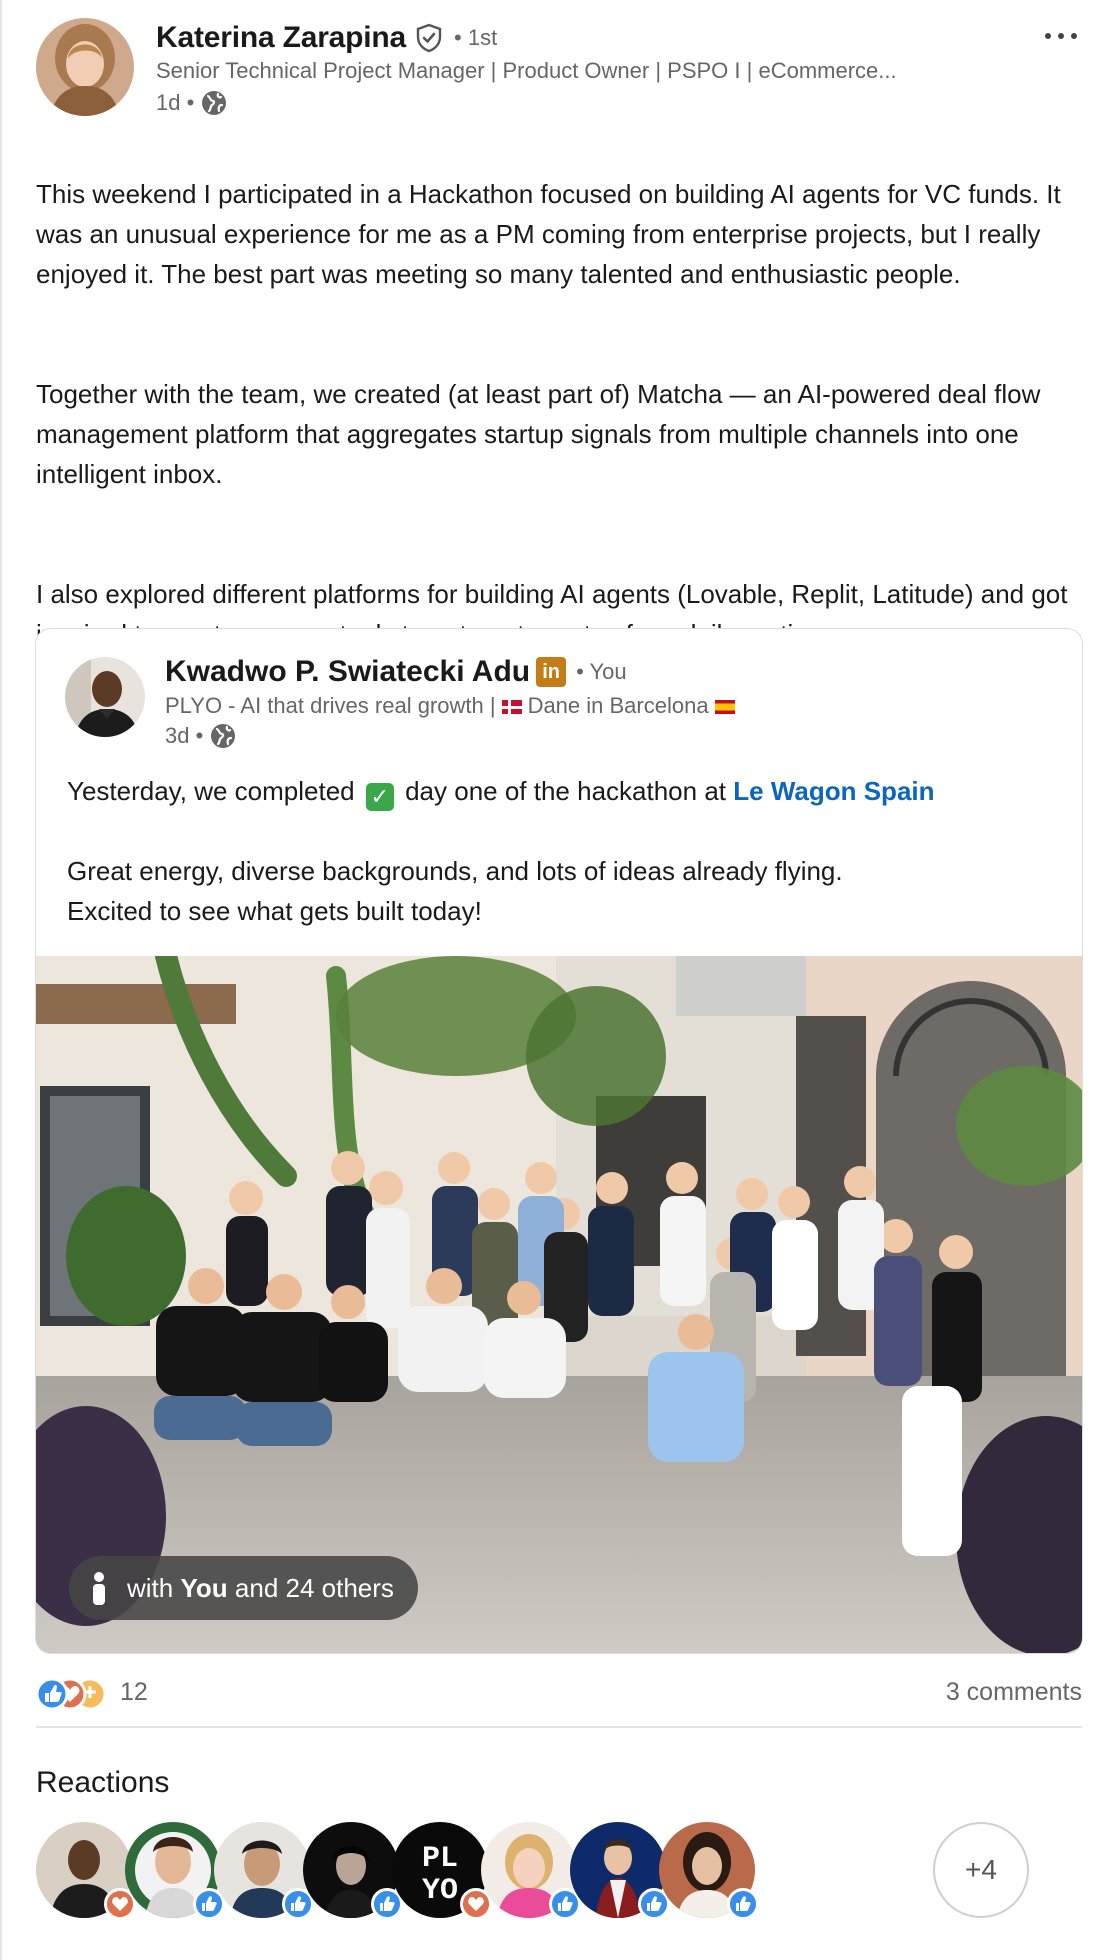 The height and width of the screenshot is (1960, 1106). What do you see at coordinates (511, 707) in the screenshot?
I see `denmark-flag-icon` at bounding box center [511, 707].